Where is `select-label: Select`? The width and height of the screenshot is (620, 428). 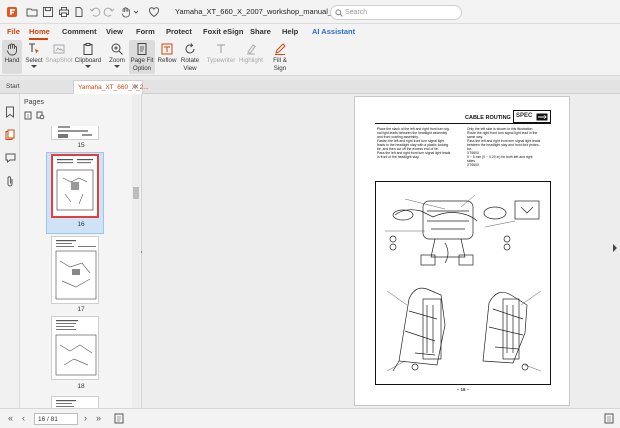
select-label: Select is located at coordinates (34, 60).